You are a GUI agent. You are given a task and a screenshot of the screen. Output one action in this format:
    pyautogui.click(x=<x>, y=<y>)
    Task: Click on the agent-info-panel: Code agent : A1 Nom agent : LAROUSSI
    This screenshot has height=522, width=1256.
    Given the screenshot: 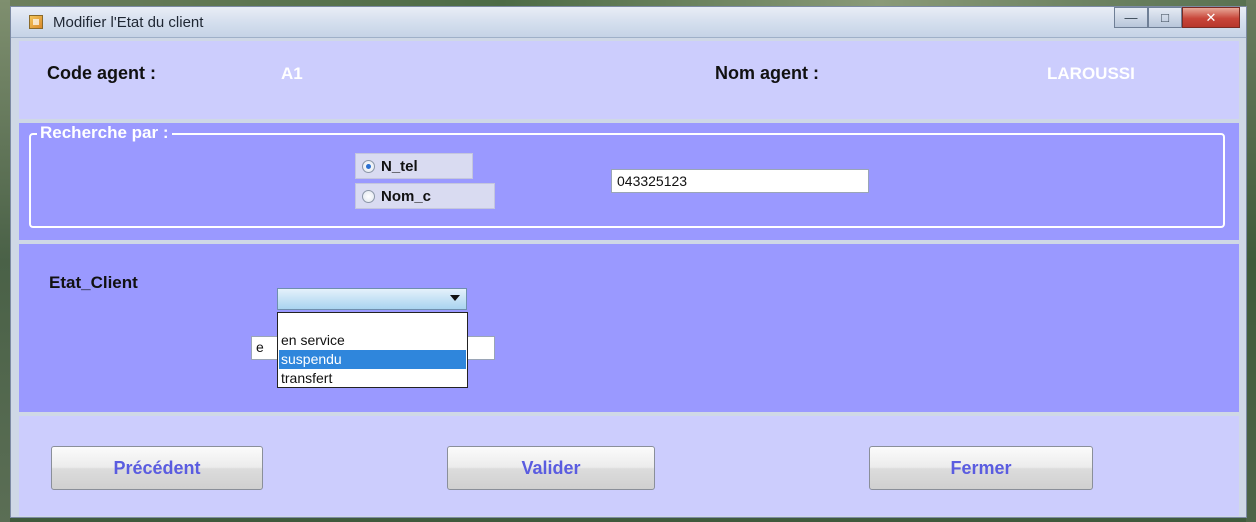 What is the action you would take?
    pyautogui.click(x=629, y=80)
    